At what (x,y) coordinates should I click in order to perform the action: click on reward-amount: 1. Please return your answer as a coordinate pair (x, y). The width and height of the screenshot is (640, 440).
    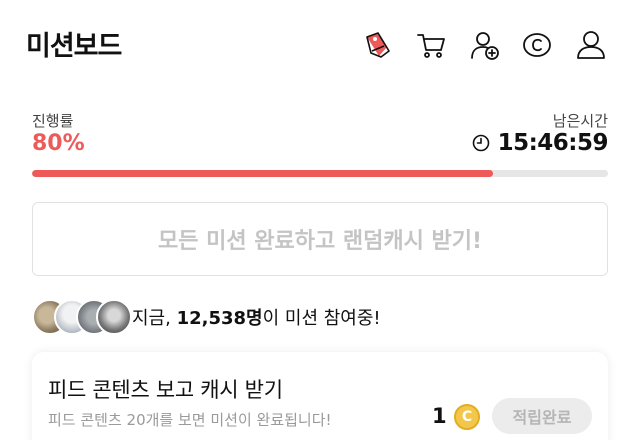
    Looking at the image, I should click on (439, 416).